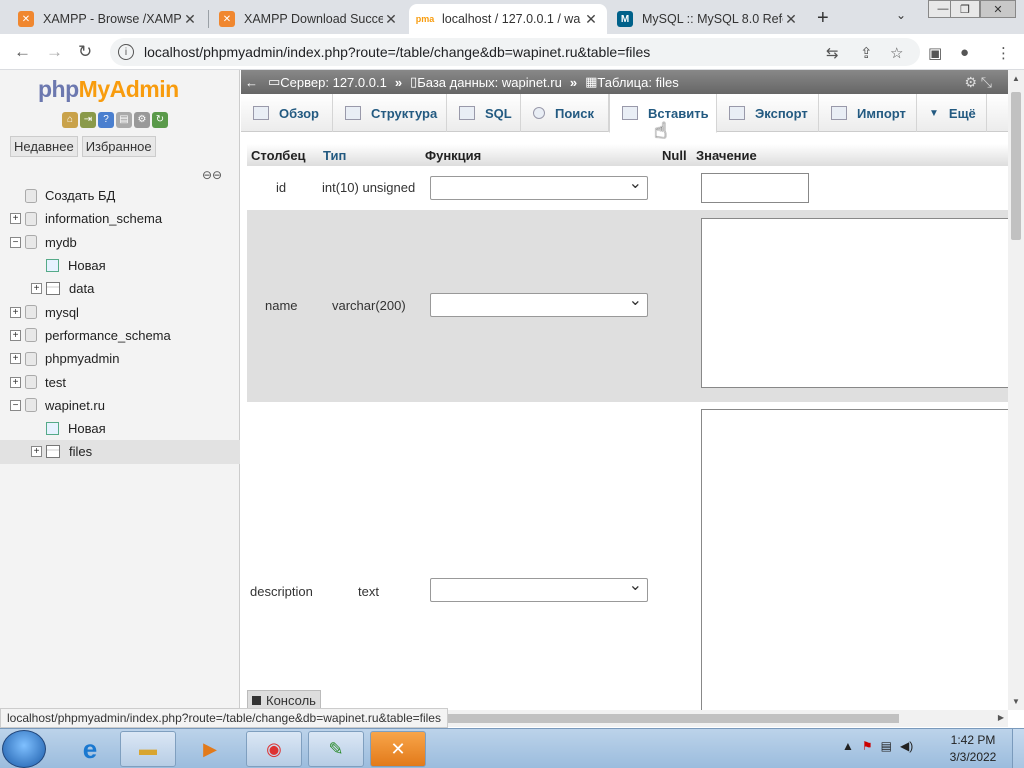 Image resolution: width=1024 pixels, height=768 pixels. What do you see at coordinates (108, 19) in the screenshot?
I see `browser-tab: ✕ XAMPP - Browse /XAMPP ✕` at bounding box center [108, 19].